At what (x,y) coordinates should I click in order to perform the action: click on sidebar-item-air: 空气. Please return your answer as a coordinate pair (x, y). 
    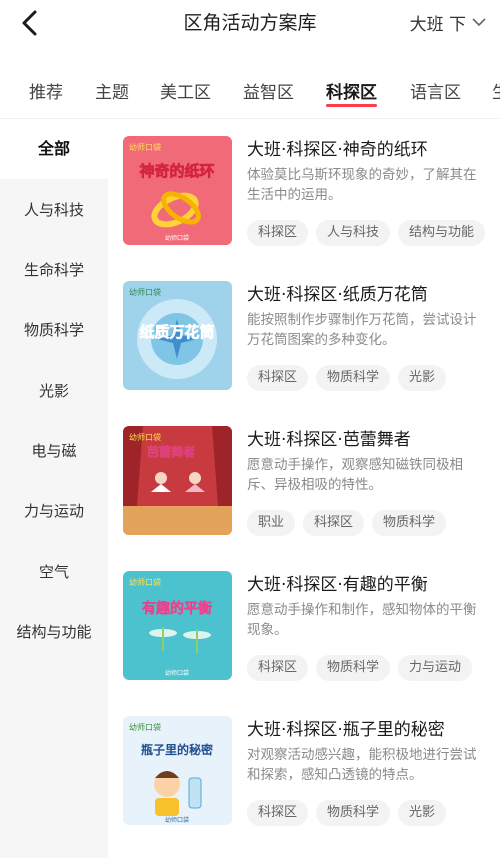
    Looking at the image, I should click on (54, 571).